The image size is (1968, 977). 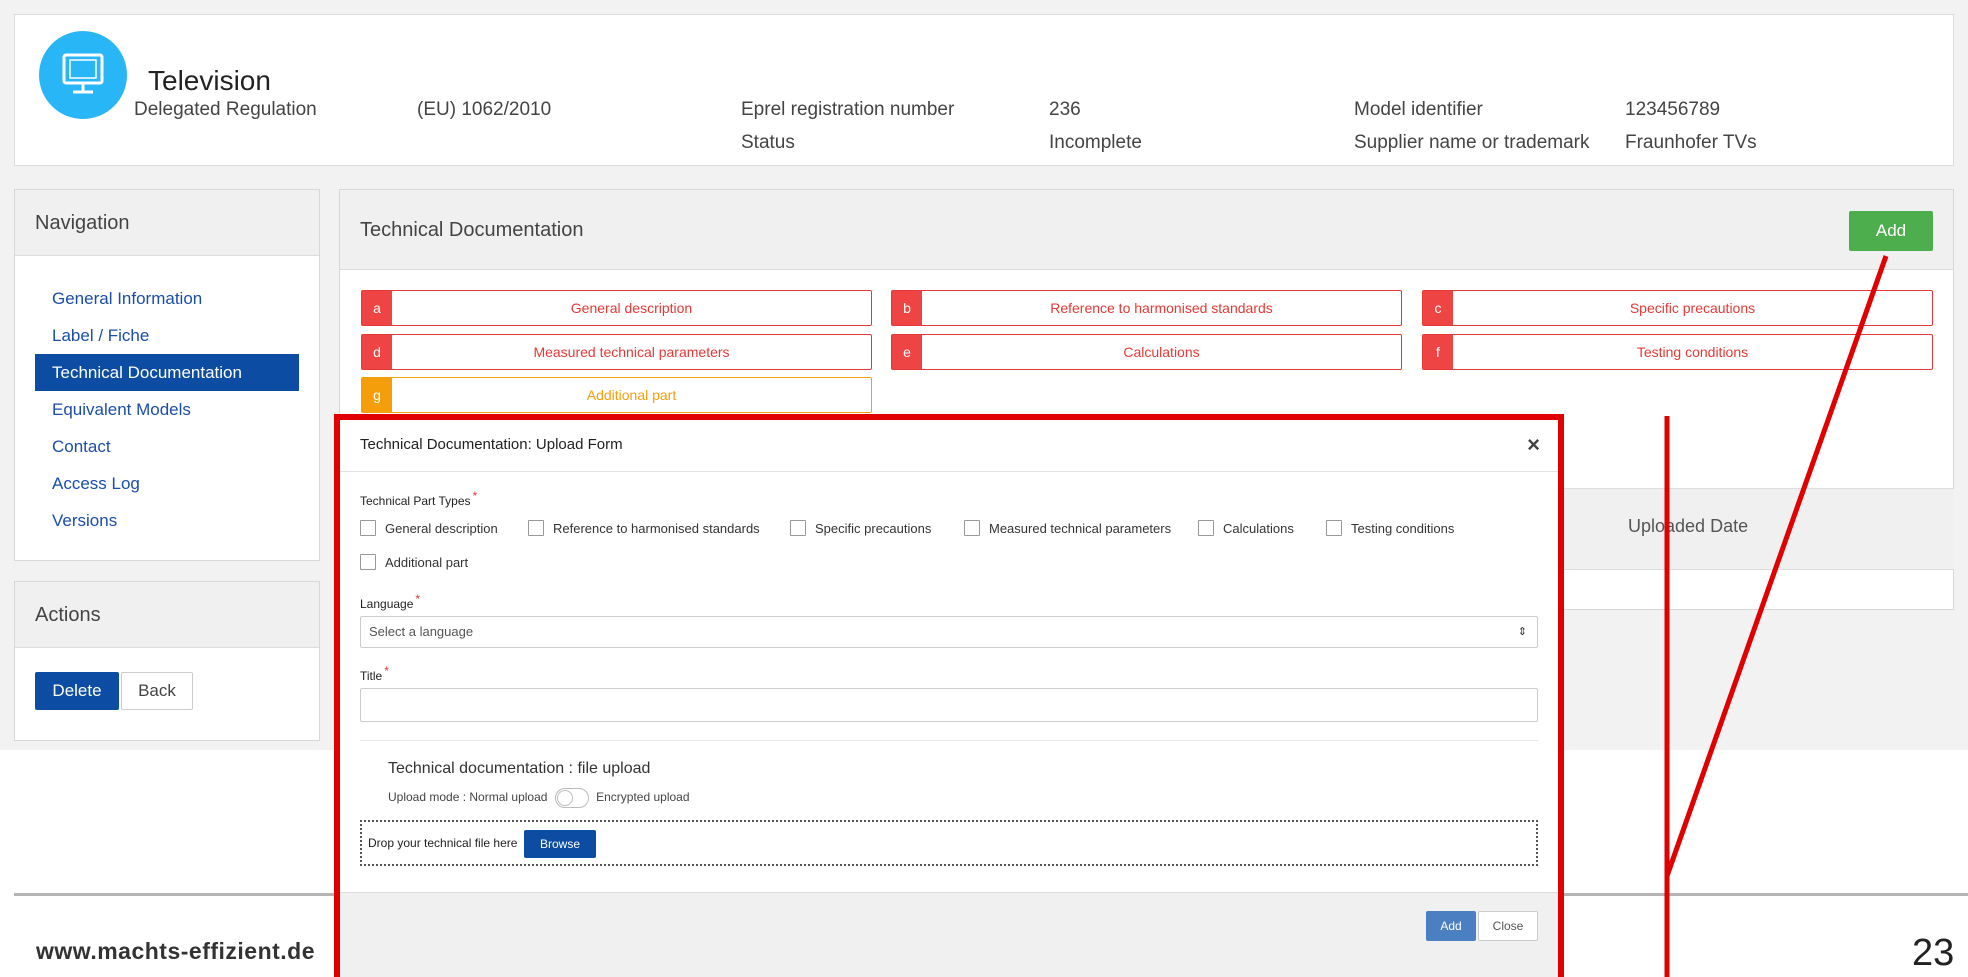 I want to click on title-label-text: Title, so click(x=371, y=676).